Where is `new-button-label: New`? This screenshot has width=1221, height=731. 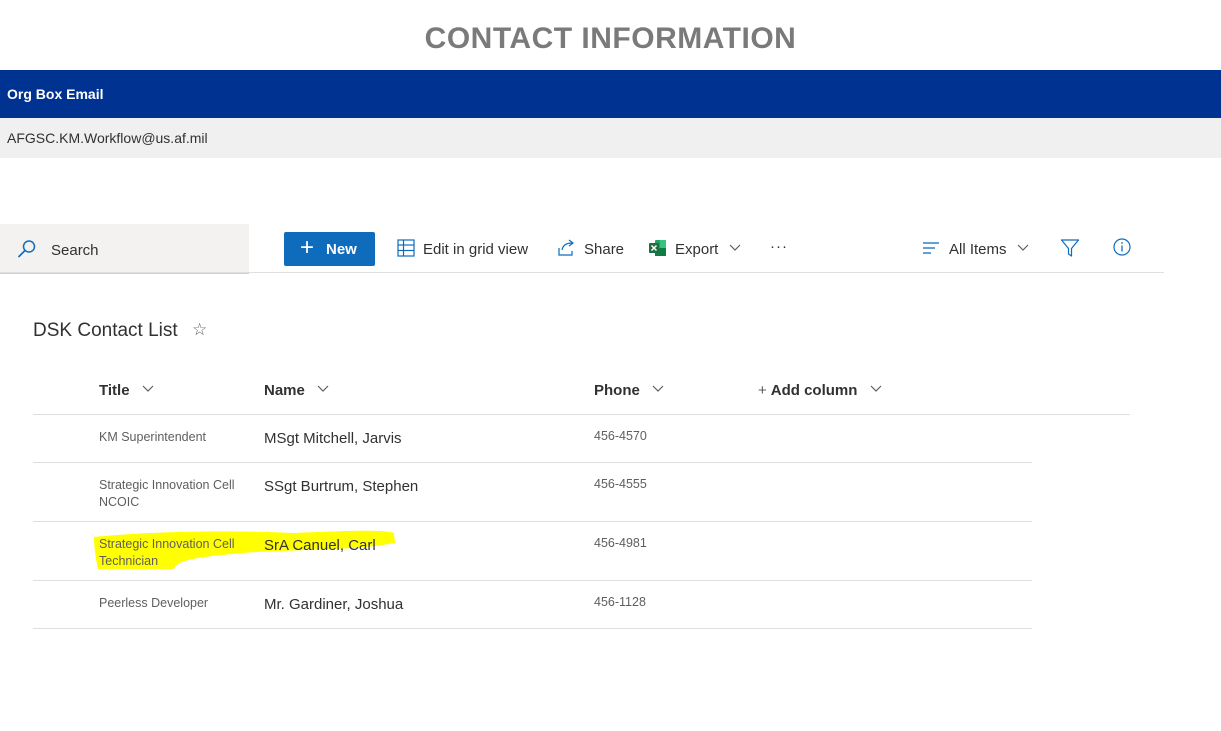
new-button-label: New is located at coordinates (341, 249).